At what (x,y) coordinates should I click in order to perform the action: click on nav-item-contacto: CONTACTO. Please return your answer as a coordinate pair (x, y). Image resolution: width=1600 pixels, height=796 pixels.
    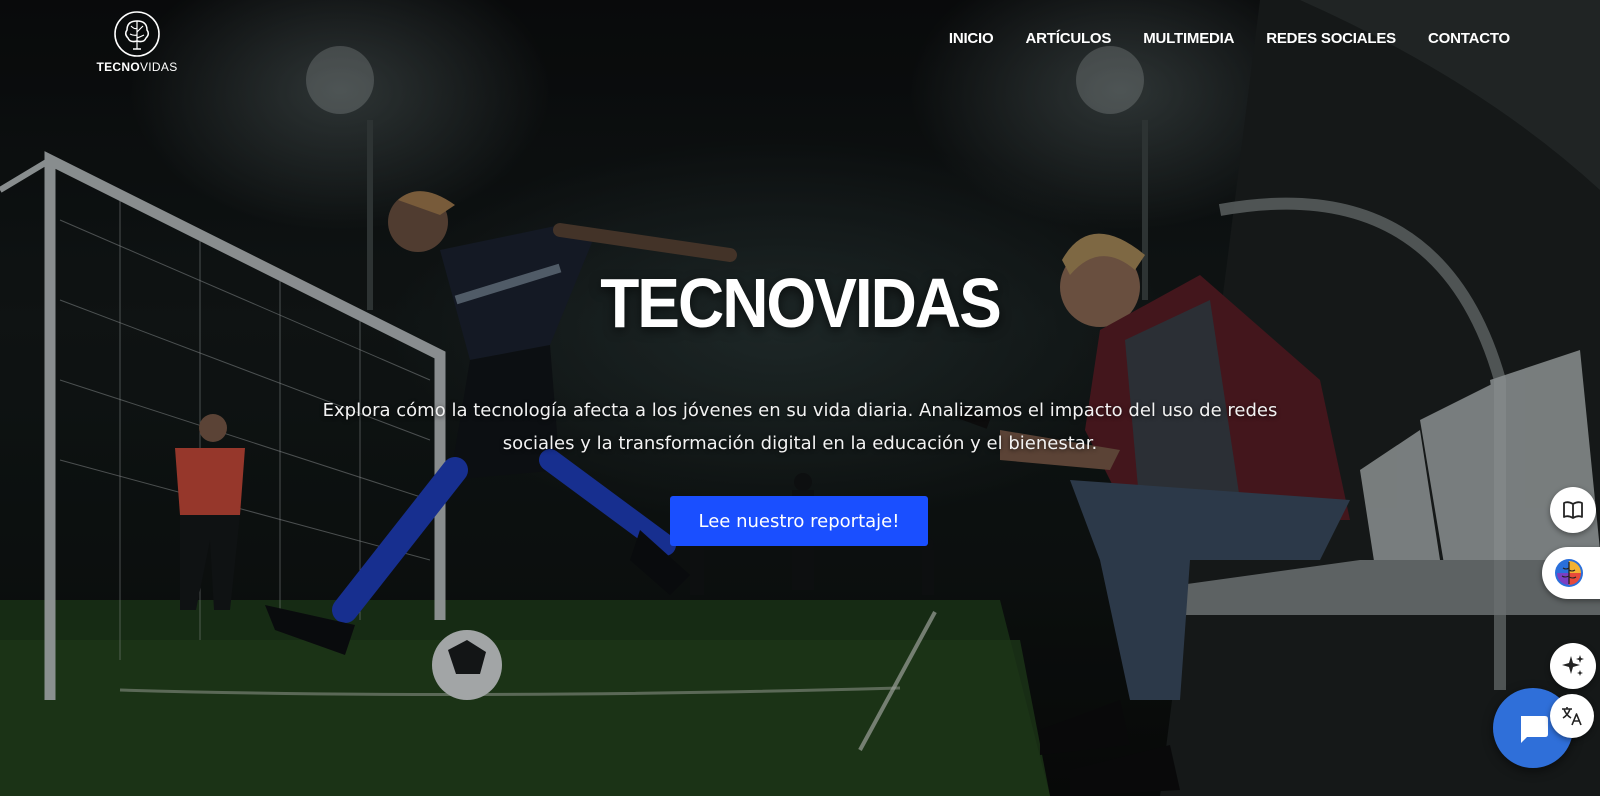
    Looking at the image, I should click on (1469, 38).